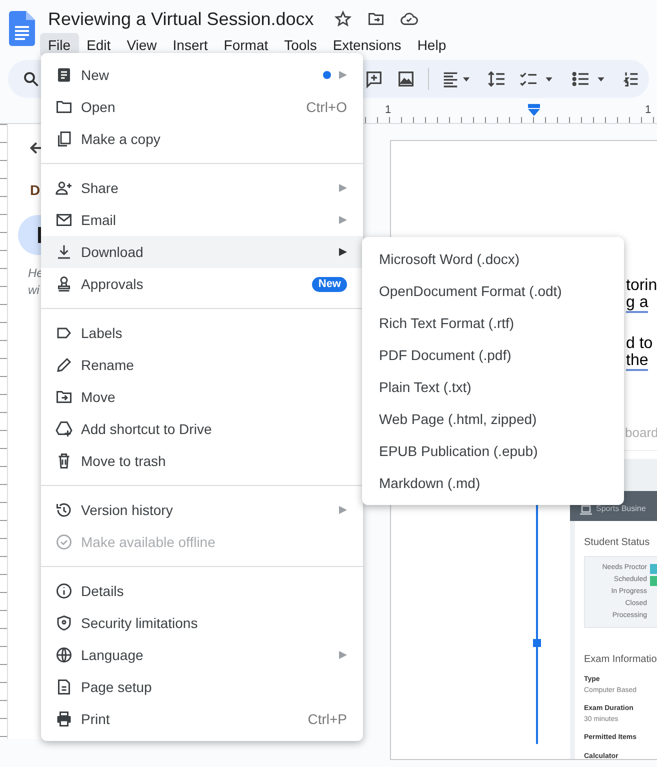 Image resolution: width=657 pixels, height=767 pixels. I want to click on menu-item: Version history, so click(202, 510).